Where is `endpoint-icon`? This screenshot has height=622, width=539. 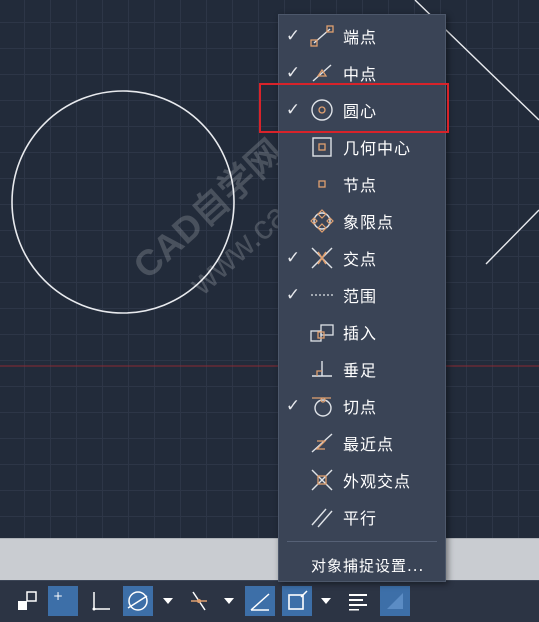
endpoint-icon is located at coordinates (322, 36).